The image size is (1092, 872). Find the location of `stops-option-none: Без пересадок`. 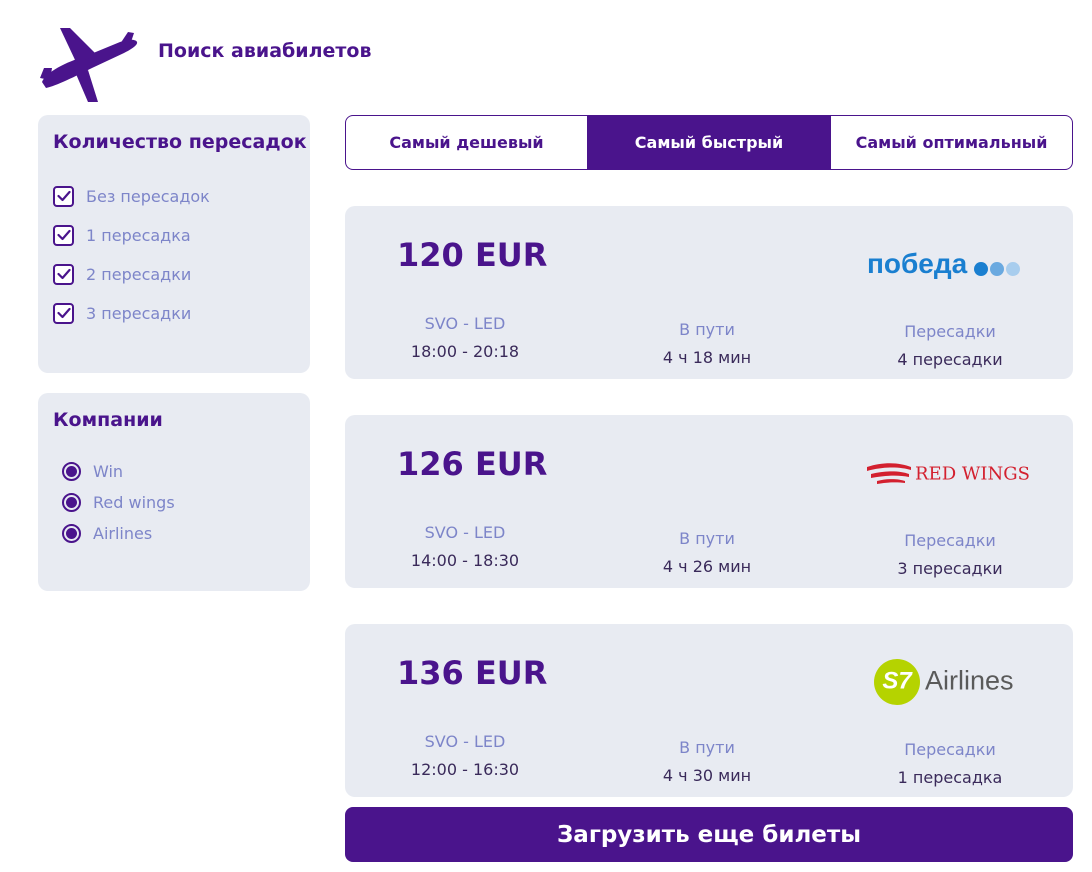

stops-option-none: Без пересадок is located at coordinates (131, 196).